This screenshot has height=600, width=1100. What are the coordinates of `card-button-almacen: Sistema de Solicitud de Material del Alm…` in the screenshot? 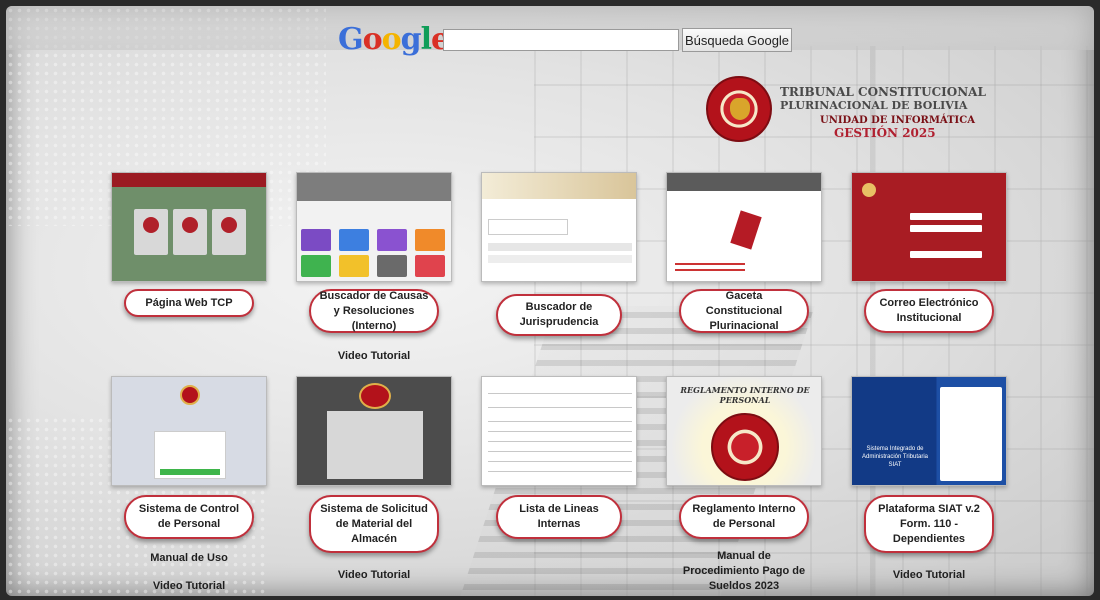 It's located at (374, 524).